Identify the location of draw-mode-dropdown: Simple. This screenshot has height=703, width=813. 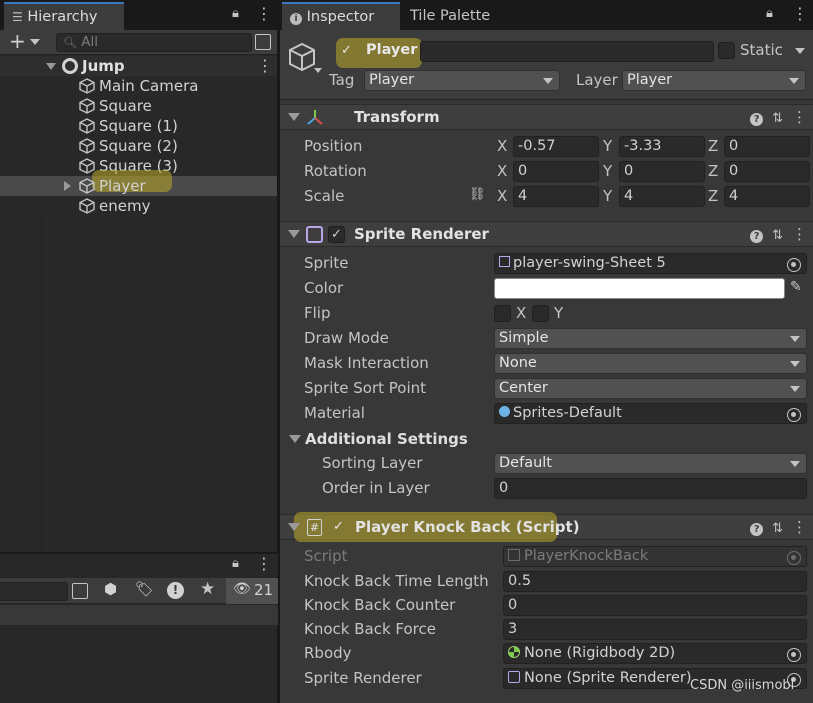
(650, 338).